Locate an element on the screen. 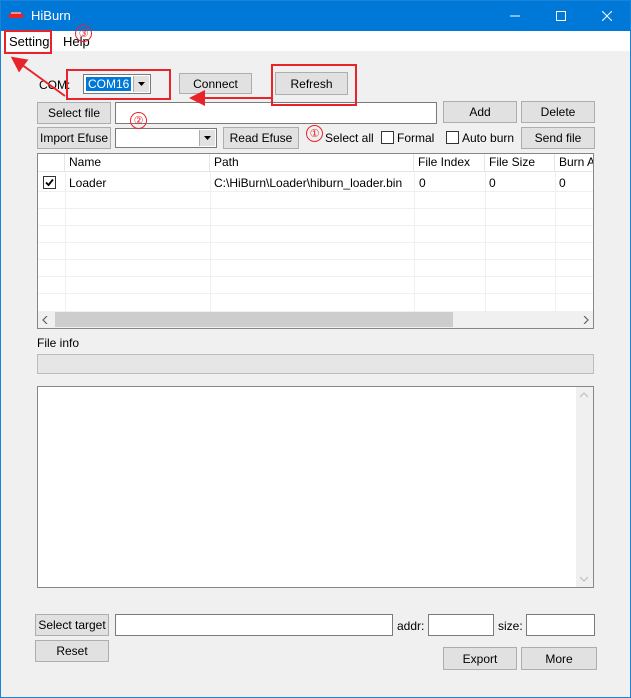 Image resolution: width=631 pixels, height=698 pixels. scroll-left-icon is located at coordinates (45, 320).